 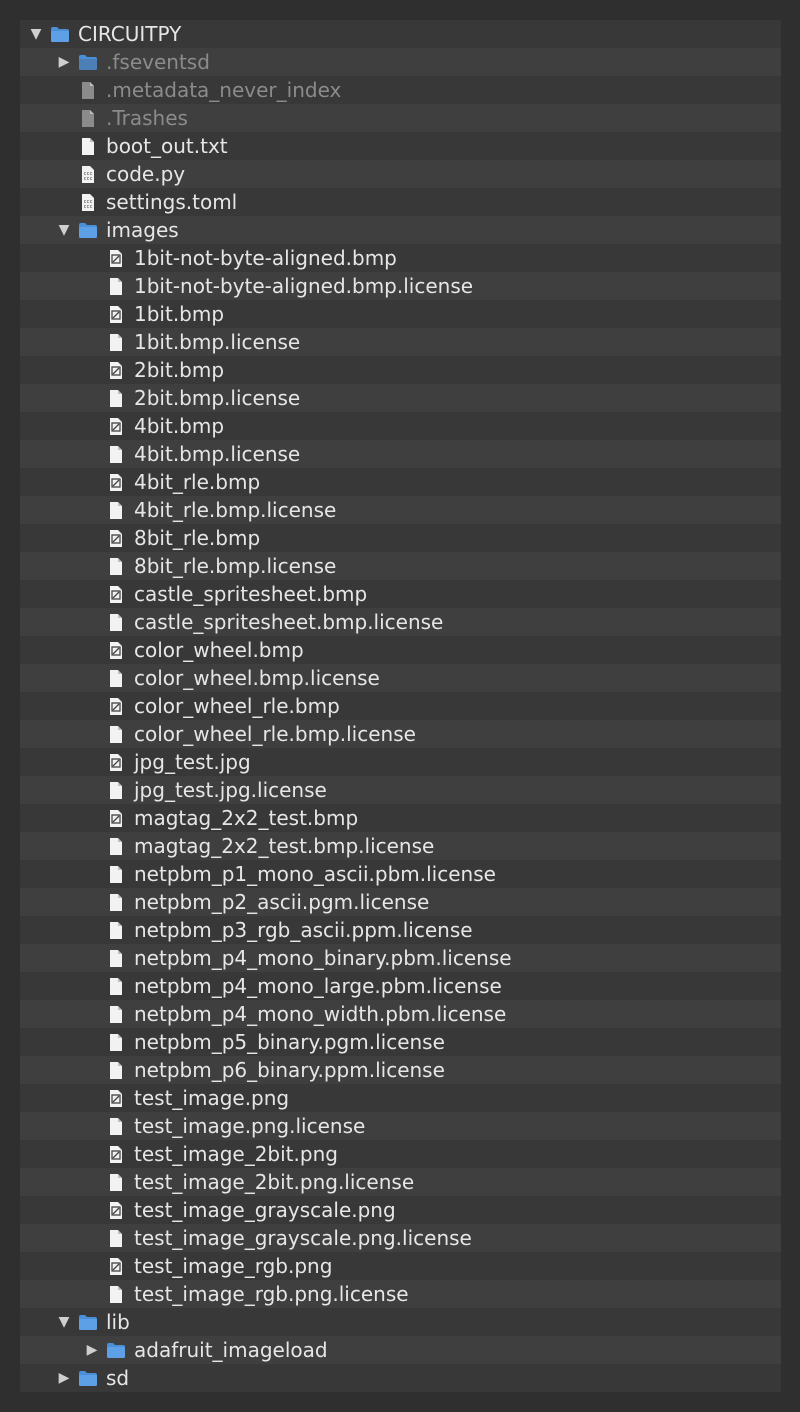 What do you see at coordinates (303, 930) in the screenshot?
I see `tree-item-label: netpbm_p3_rgb_ascii.ppm.license` at bounding box center [303, 930].